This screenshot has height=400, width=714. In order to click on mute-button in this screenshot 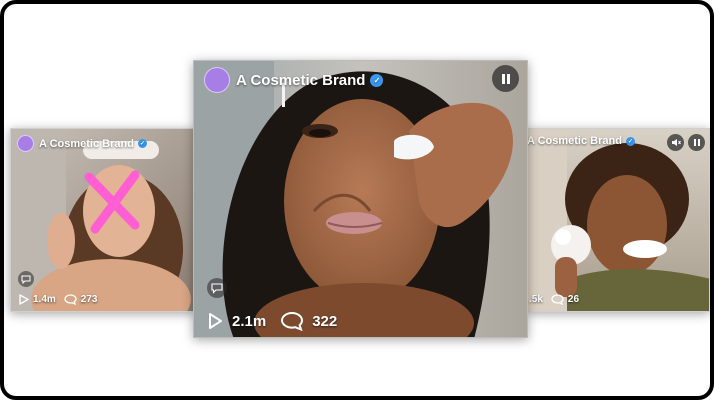, I will do `click(675, 142)`.